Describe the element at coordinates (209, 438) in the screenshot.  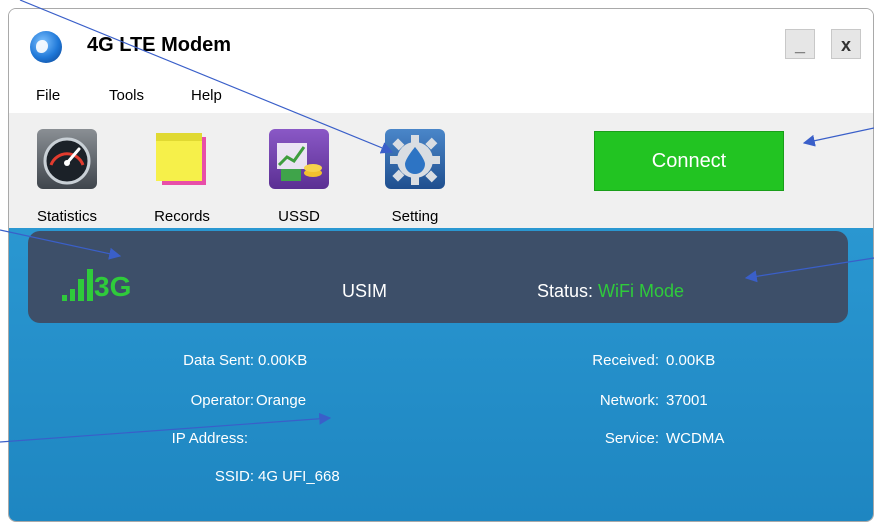
I see `ip-address-label: IP Address:` at that location.